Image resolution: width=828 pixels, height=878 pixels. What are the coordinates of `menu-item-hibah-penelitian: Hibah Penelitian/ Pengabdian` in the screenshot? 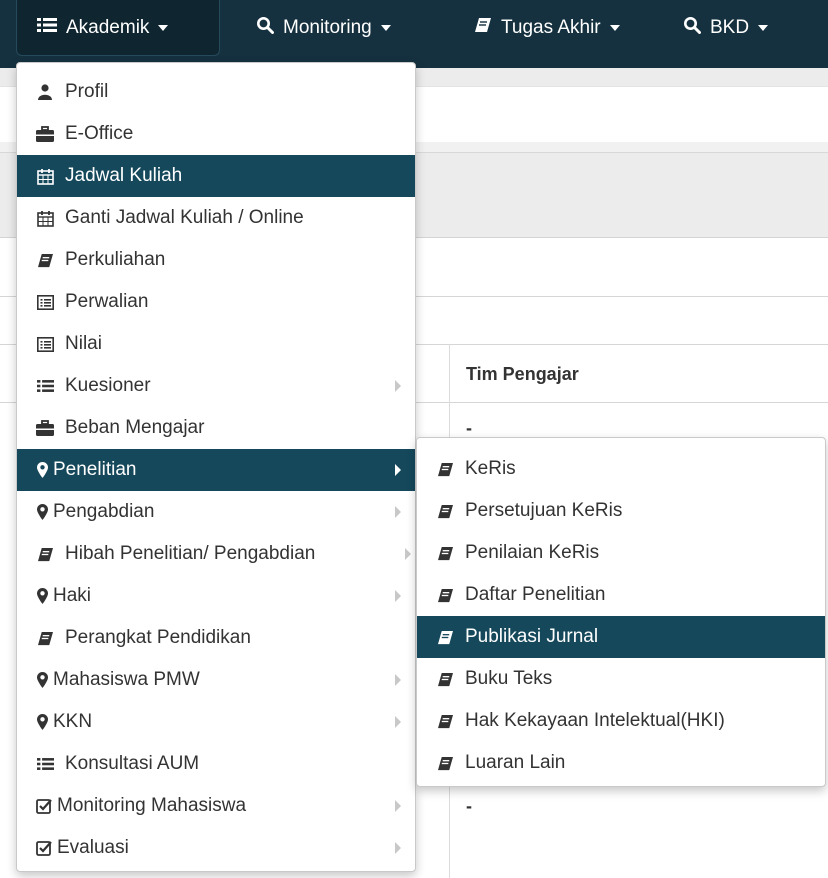 It's located at (216, 554).